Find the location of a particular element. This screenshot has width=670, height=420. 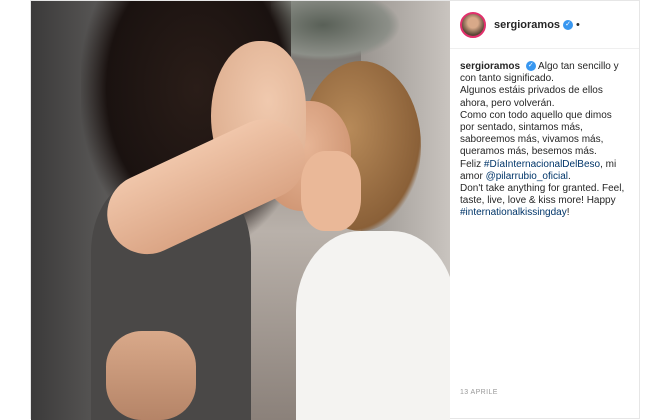

man-shirt is located at coordinates (373, 325).